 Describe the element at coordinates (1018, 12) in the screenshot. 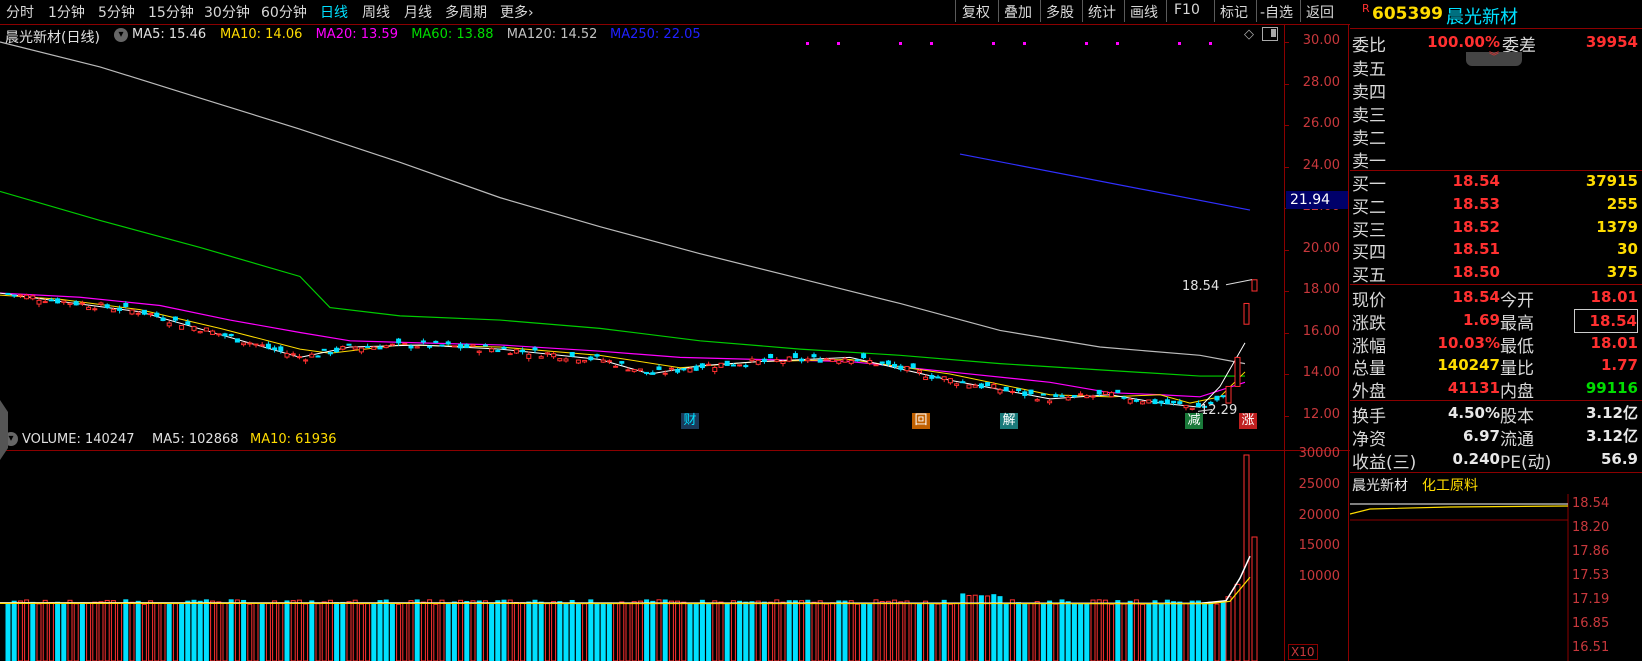

I see `overlay-button: 叠加` at that location.